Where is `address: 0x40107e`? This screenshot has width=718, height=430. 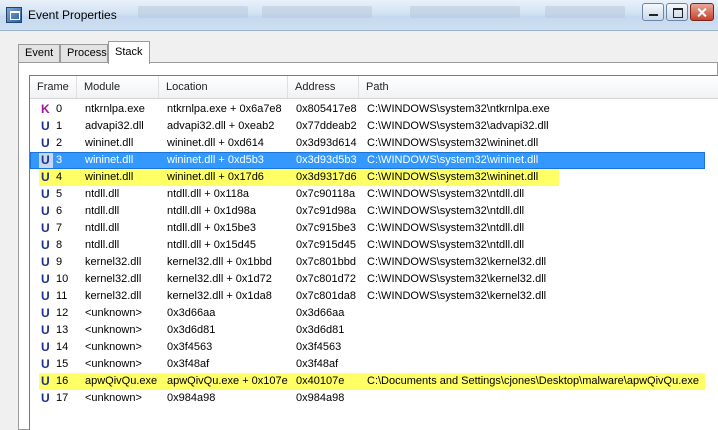
address: 0x40107e is located at coordinates (320, 381).